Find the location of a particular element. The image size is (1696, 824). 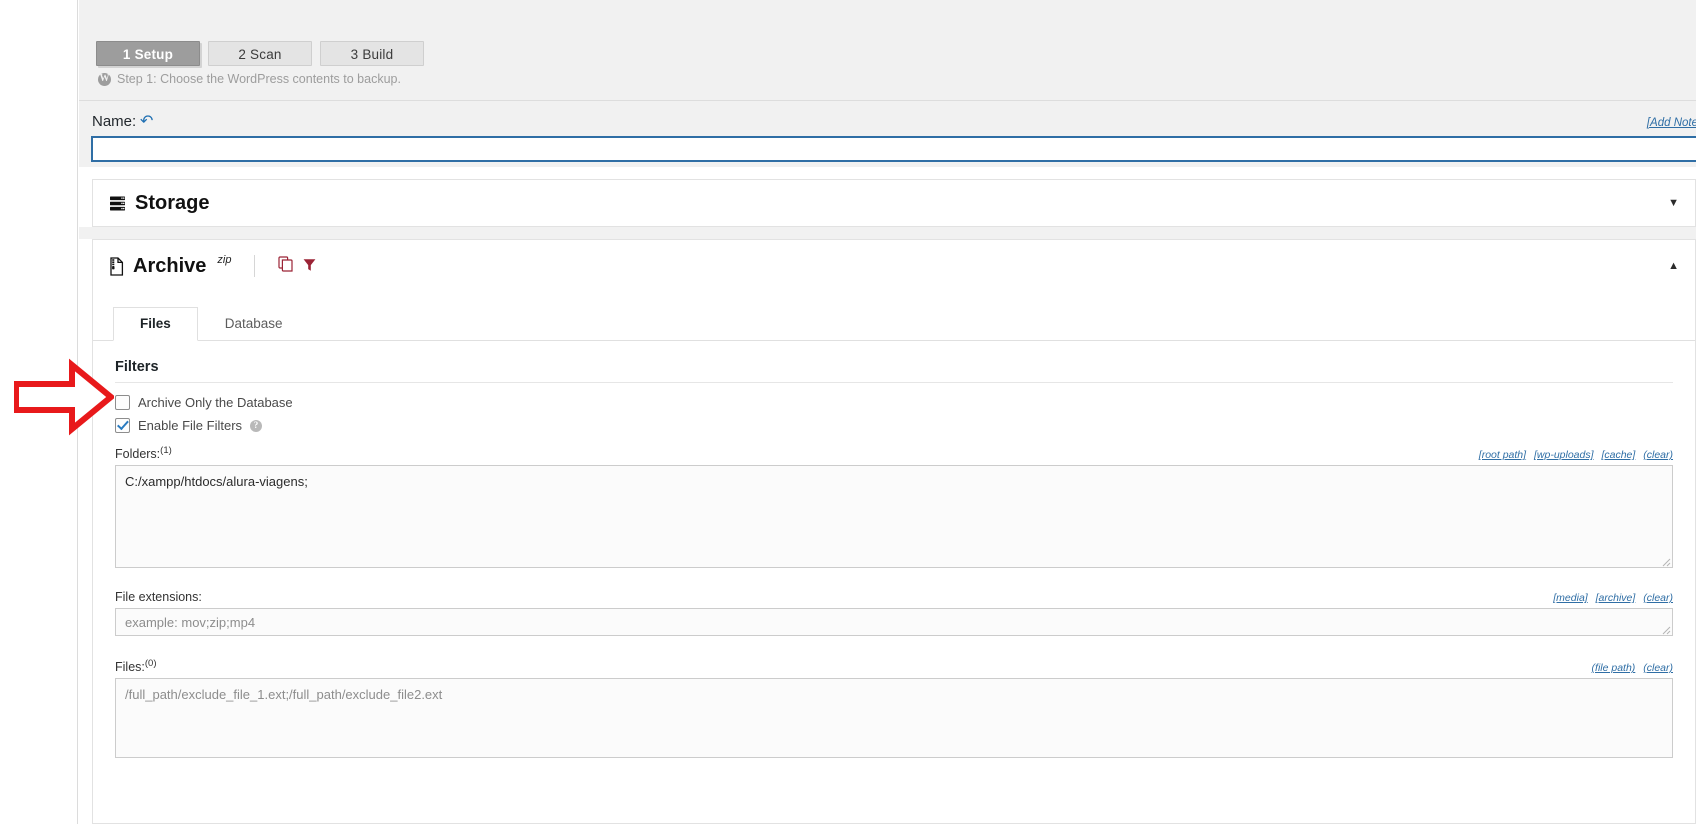

link-wp-uploads: [wp-uploads] is located at coordinates (1564, 455).